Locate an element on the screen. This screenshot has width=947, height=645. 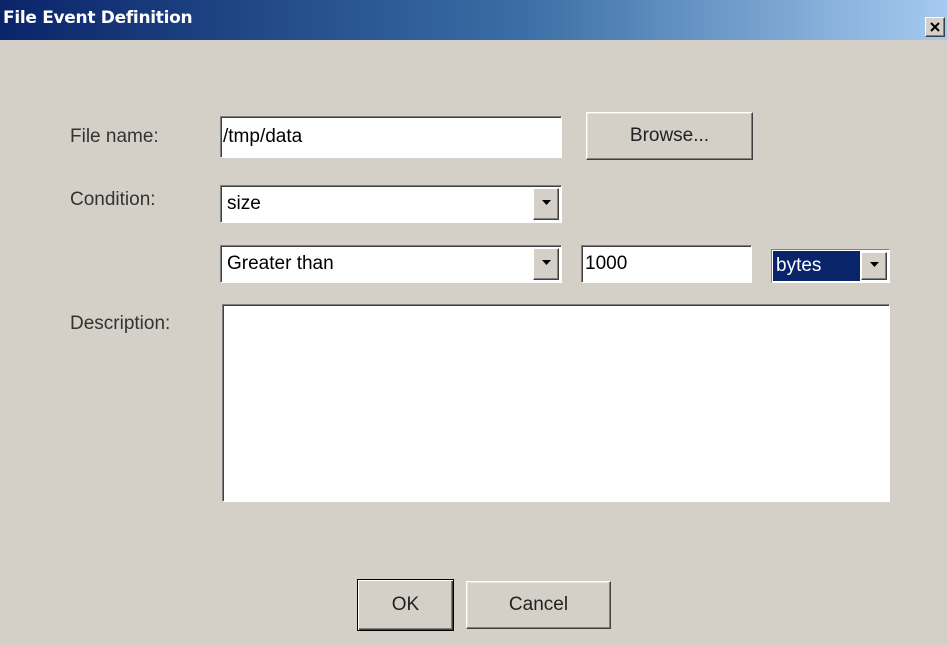
window-title: File Event Definition is located at coordinates (98, 18).